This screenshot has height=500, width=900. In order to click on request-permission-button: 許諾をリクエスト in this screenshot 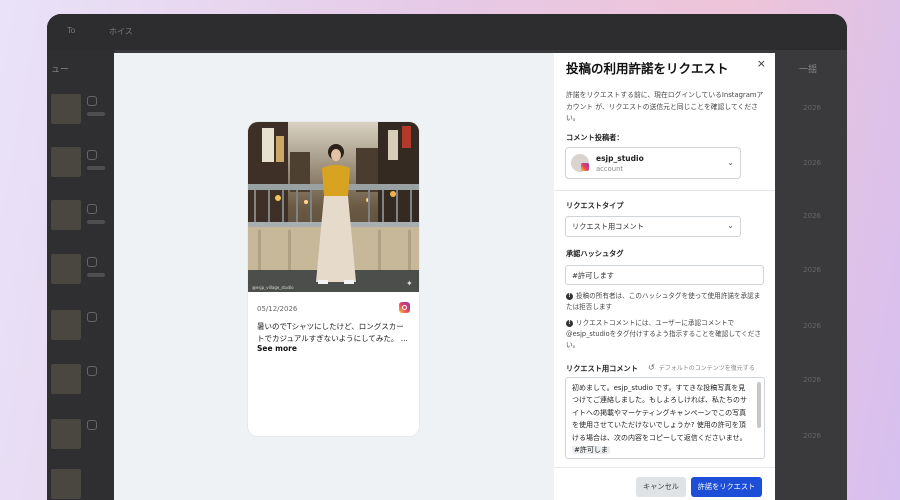, I will do `click(726, 487)`.